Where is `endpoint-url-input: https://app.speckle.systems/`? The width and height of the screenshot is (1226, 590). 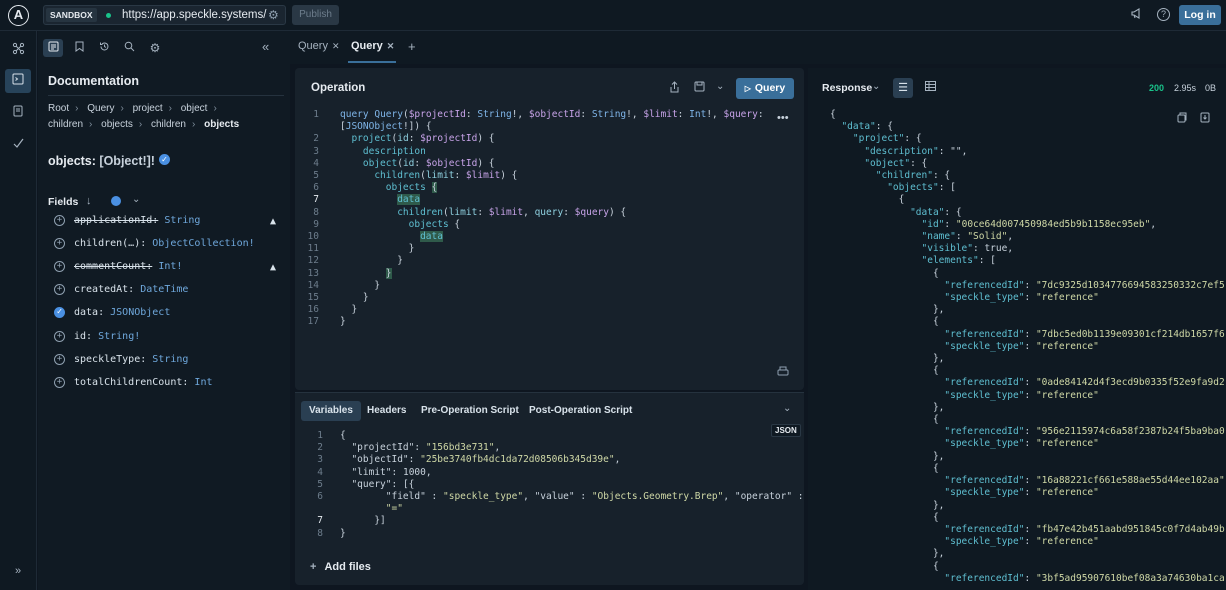 endpoint-url-input: https://app.speckle.systems/ is located at coordinates (194, 15).